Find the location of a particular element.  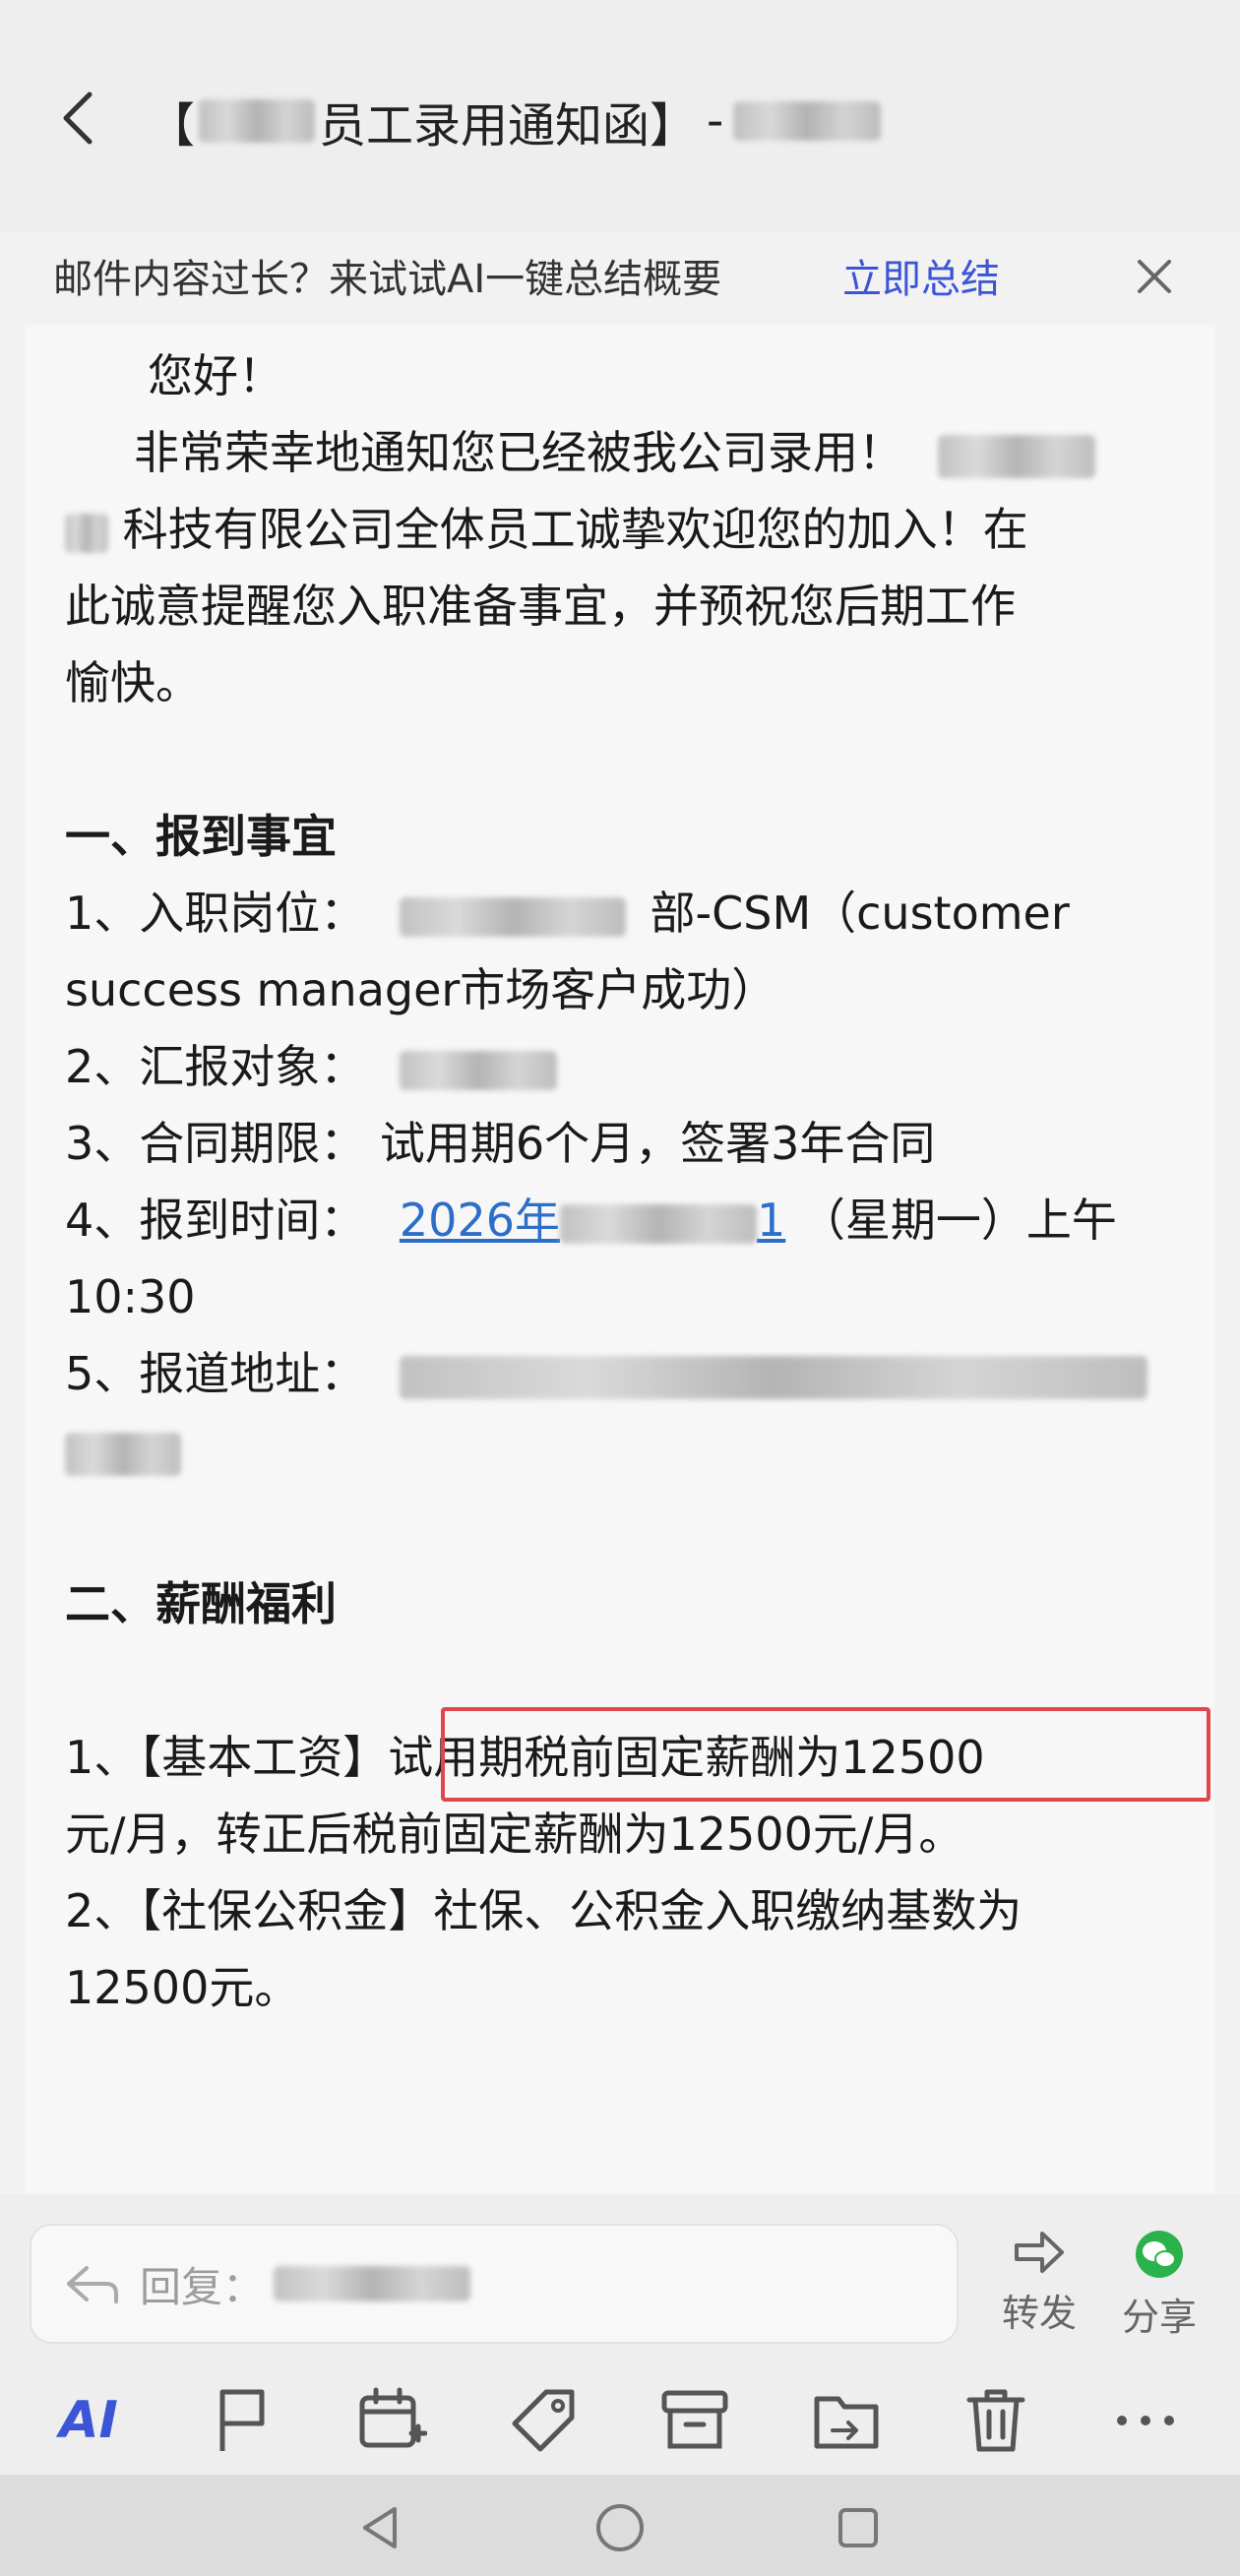

nav-home-button is located at coordinates (620, 2527).